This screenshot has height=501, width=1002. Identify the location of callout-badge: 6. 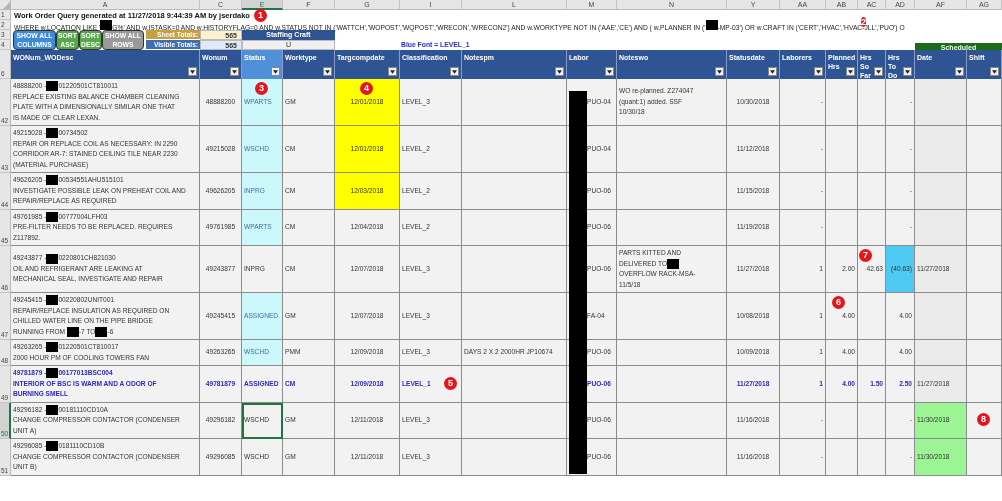
(838, 302).